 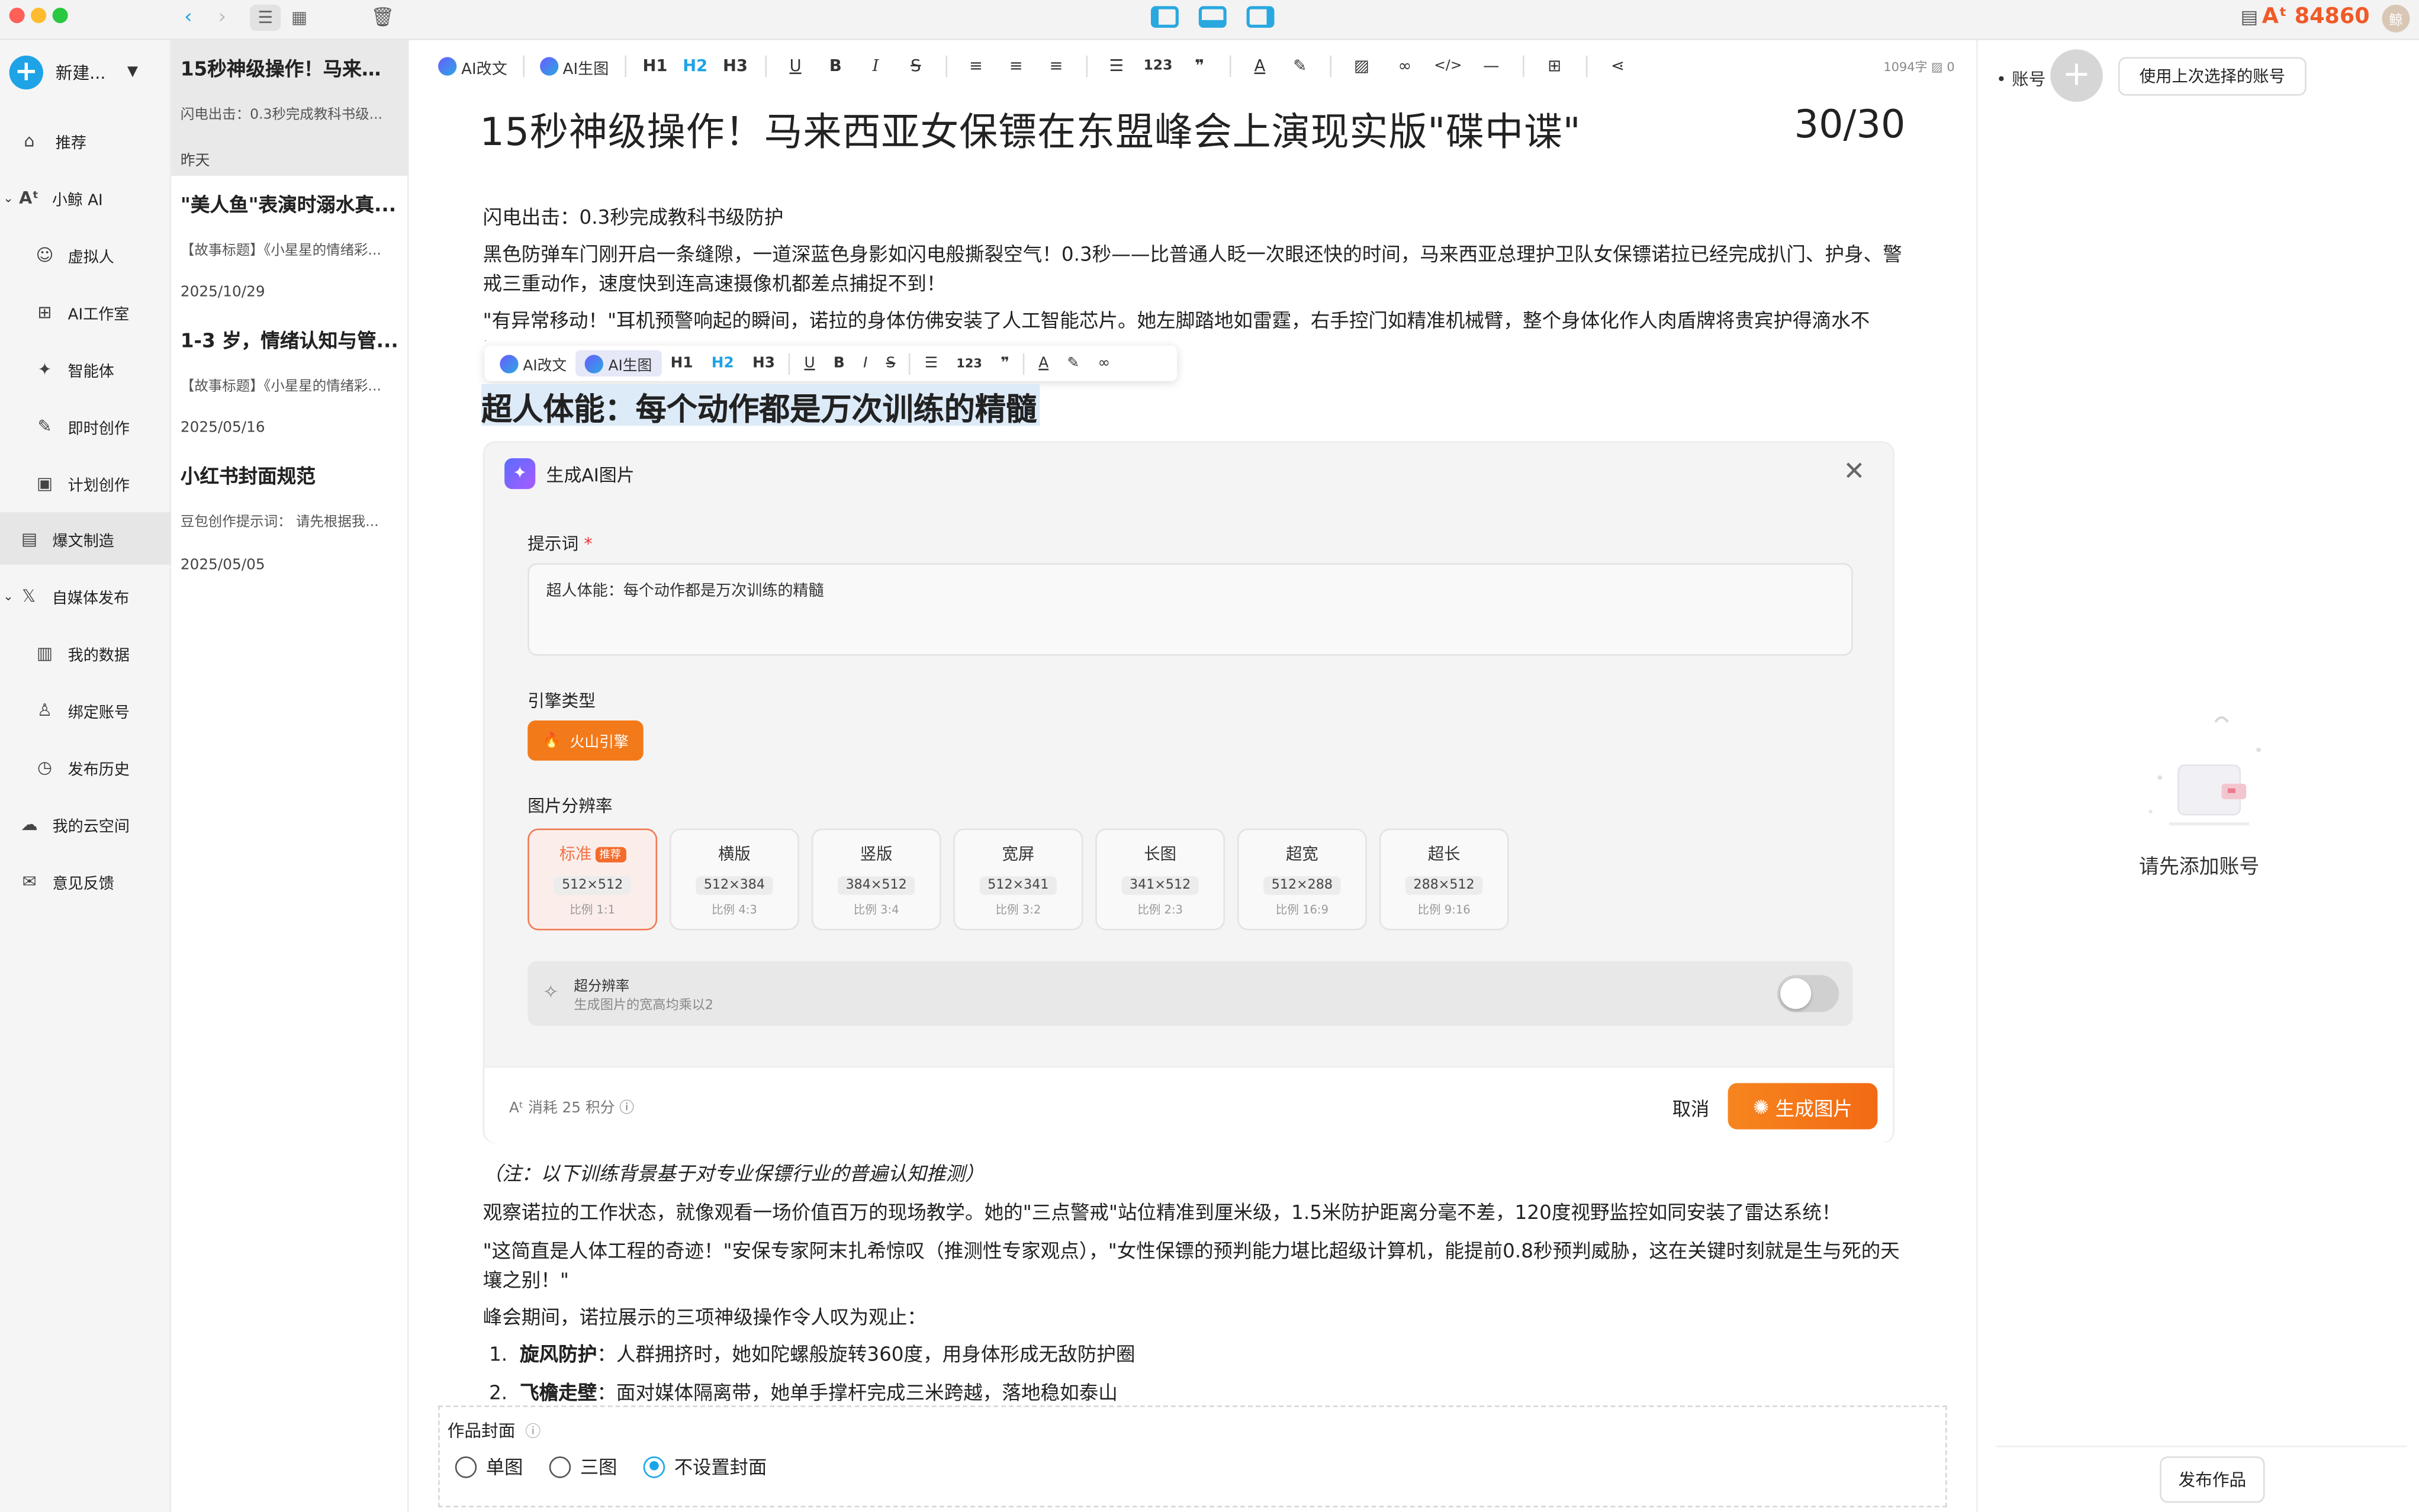 I want to click on cover-triple-radio, so click(x=560, y=1466).